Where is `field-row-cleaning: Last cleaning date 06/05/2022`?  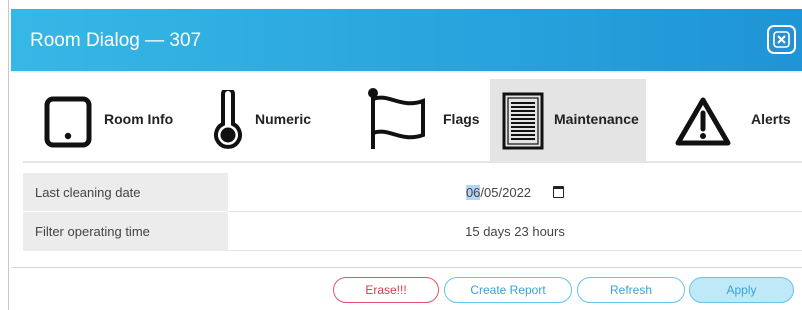 field-row-cleaning: Last cleaning date 06/05/2022 is located at coordinates (412, 192).